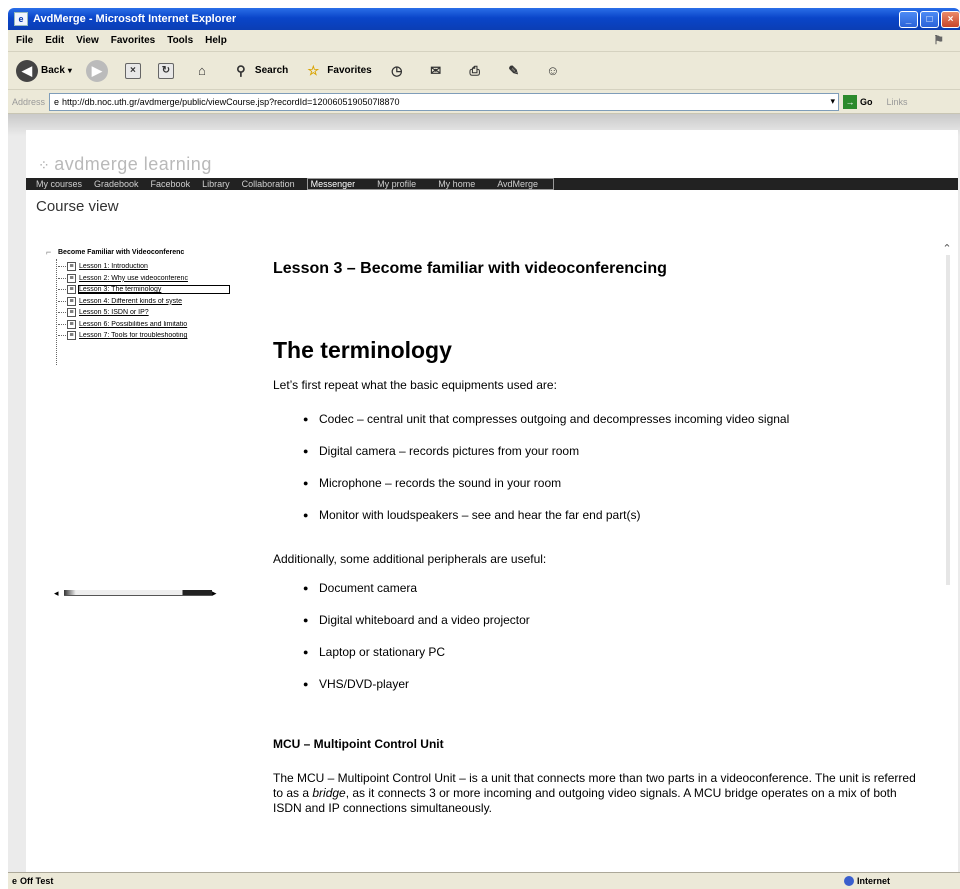 The height and width of the screenshot is (889, 960). I want to click on tree-item-lesson-4: ≡ Lesson 4: Different kinds of syste, so click(144, 302).